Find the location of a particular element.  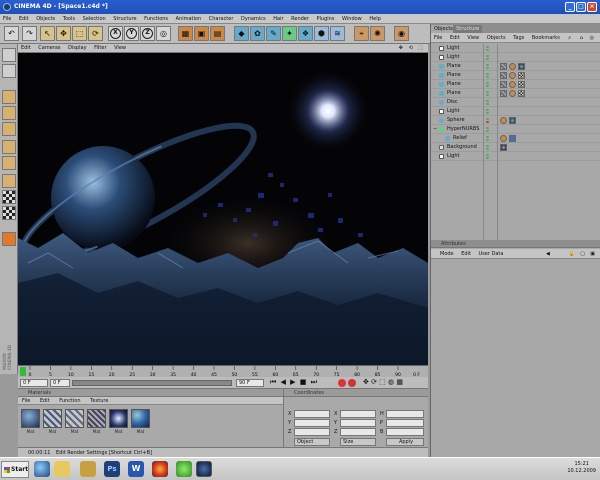

viewport-menu-display: Display is located at coordinates (77, 48).